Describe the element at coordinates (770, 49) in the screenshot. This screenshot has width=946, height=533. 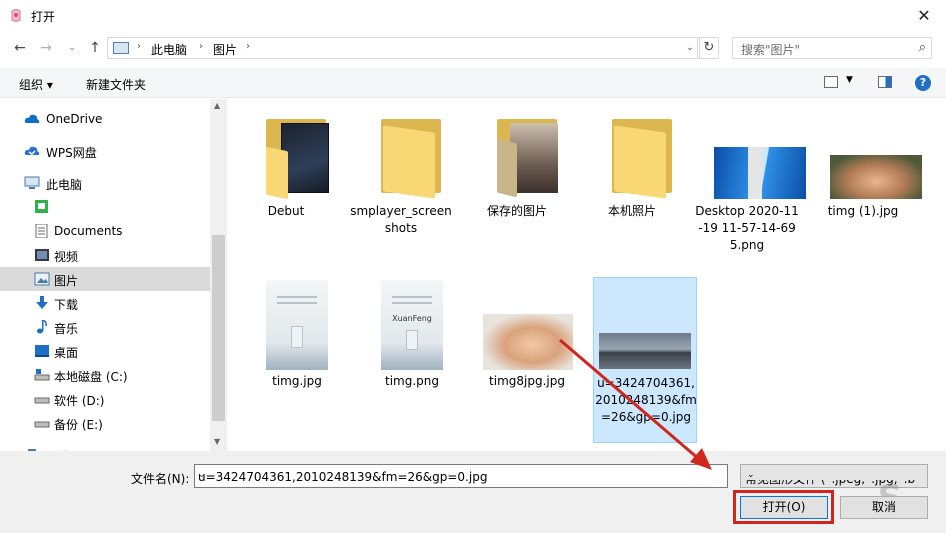
I see `search-input: 搜索"图片"` at that location.